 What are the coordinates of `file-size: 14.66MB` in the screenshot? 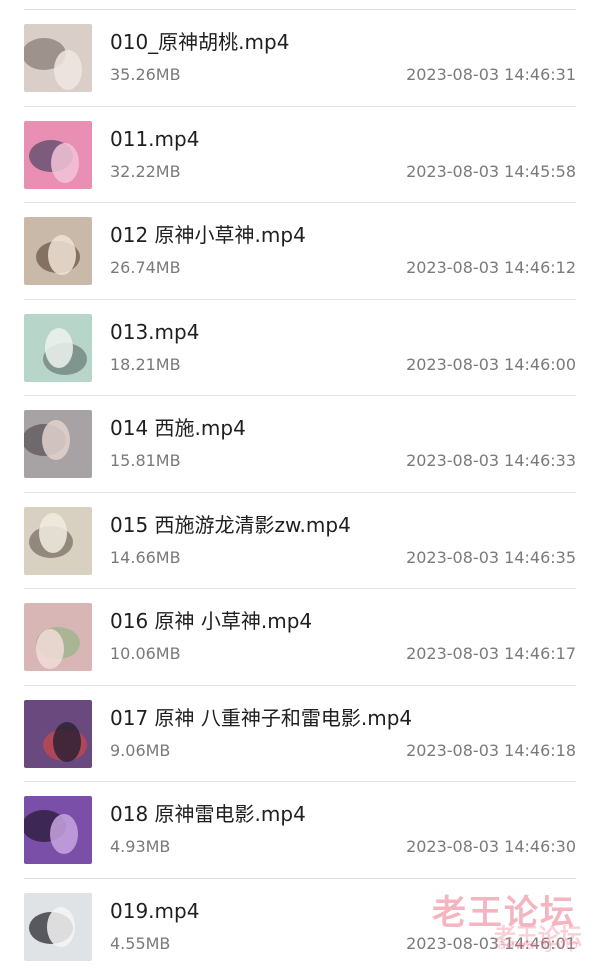 It's located at (145, 558).